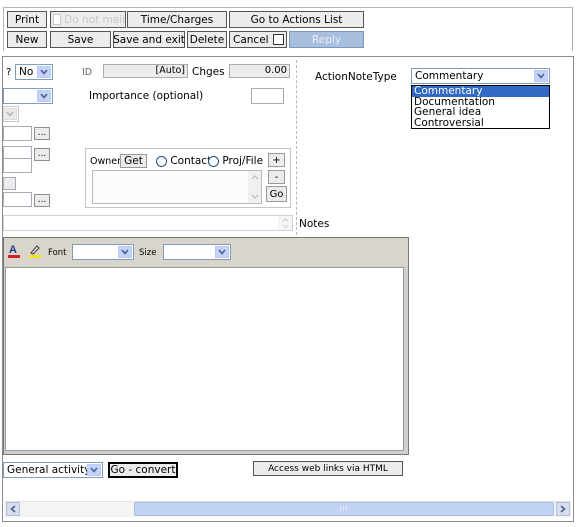 The height and width of the screenshot is (527, 576). Describe the element at coordinates (146, 96) in the screenshot. I see `importance-label: Importance (optional)` at that location.